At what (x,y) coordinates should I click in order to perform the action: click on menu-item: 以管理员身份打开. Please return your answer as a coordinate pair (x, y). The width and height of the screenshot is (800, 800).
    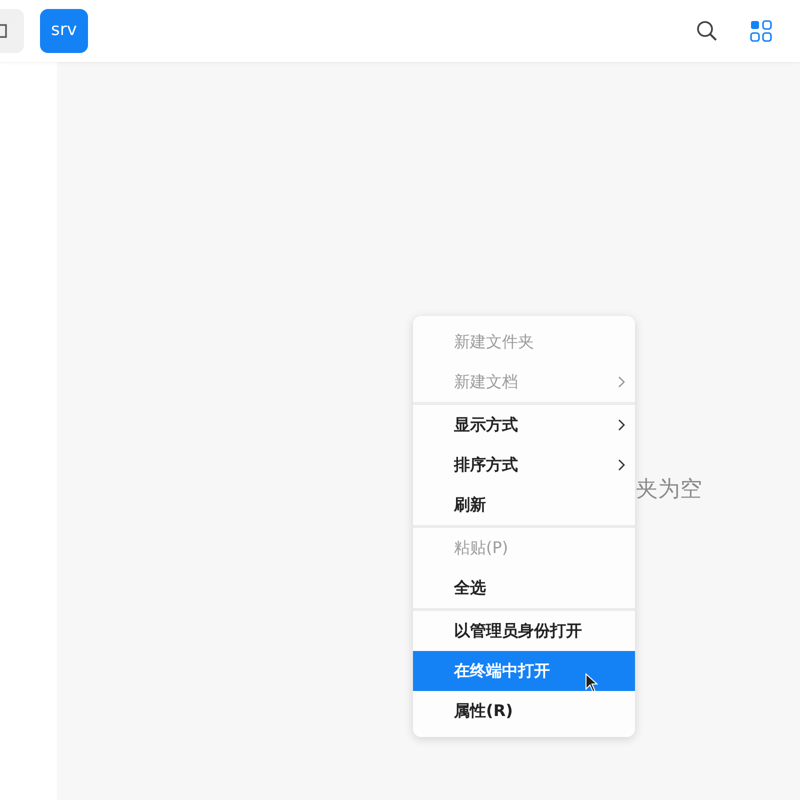
    Looking at the image, I should click on (524, 631).